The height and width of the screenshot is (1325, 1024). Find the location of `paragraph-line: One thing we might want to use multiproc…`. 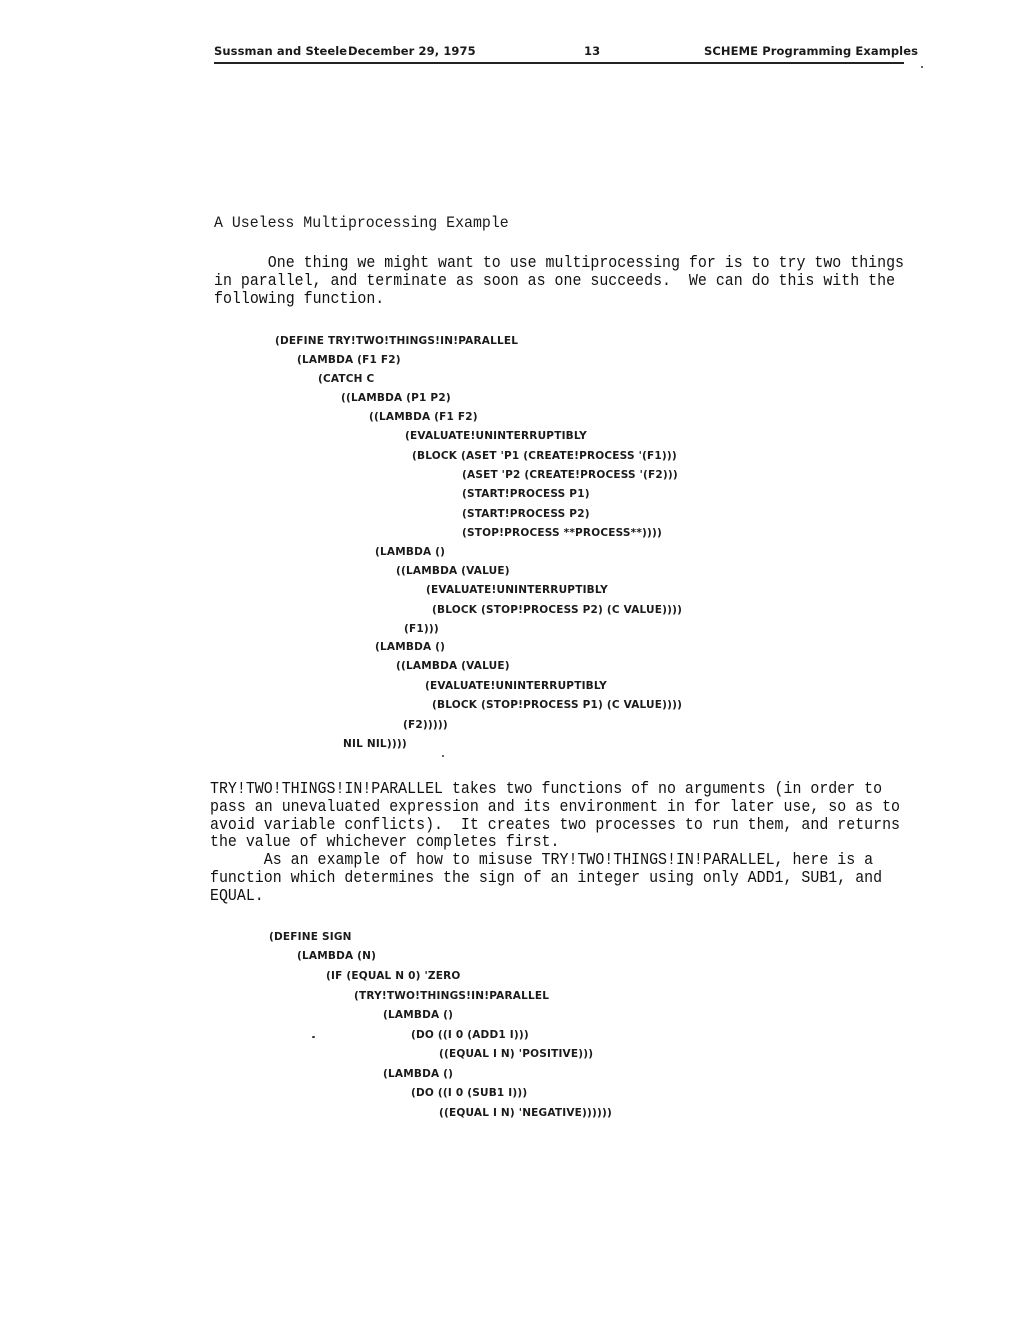

paragraph-line: One thing we might want to use multiproc… is located at coordinates (559, 262).